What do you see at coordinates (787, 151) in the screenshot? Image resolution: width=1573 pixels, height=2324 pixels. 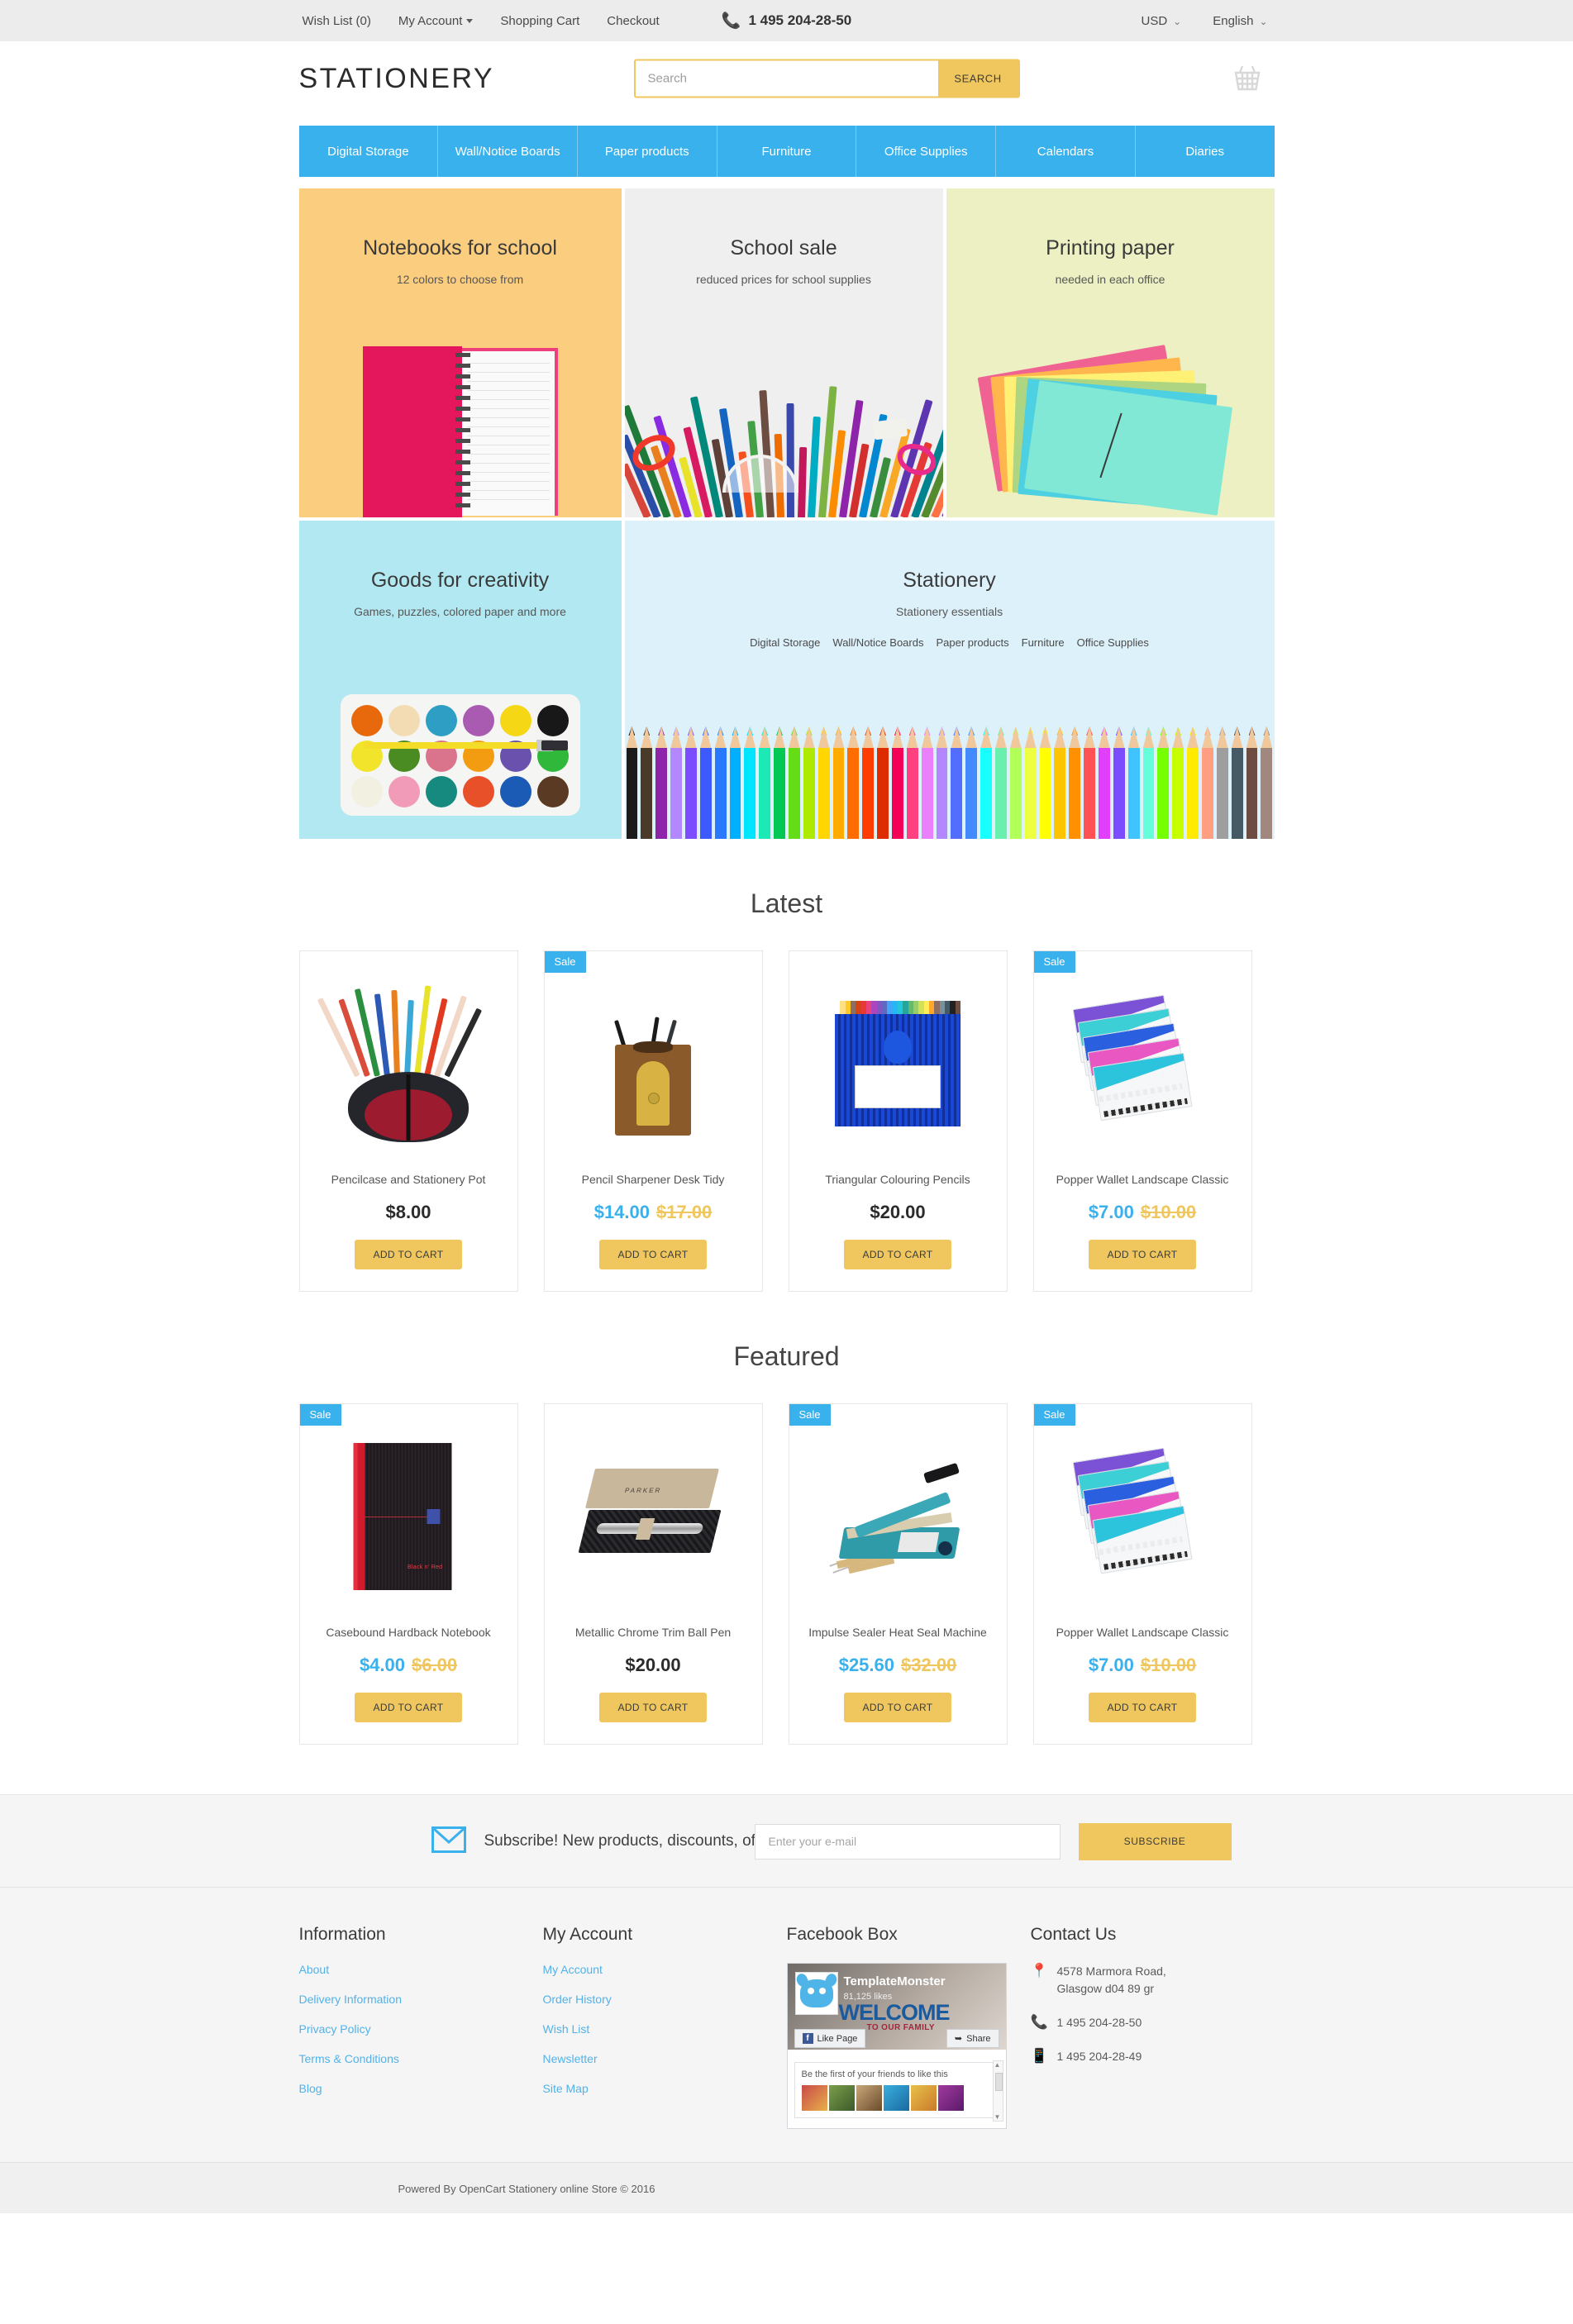 I see `nav-item-furniture: Furniture` at bounding box center [787, 151].